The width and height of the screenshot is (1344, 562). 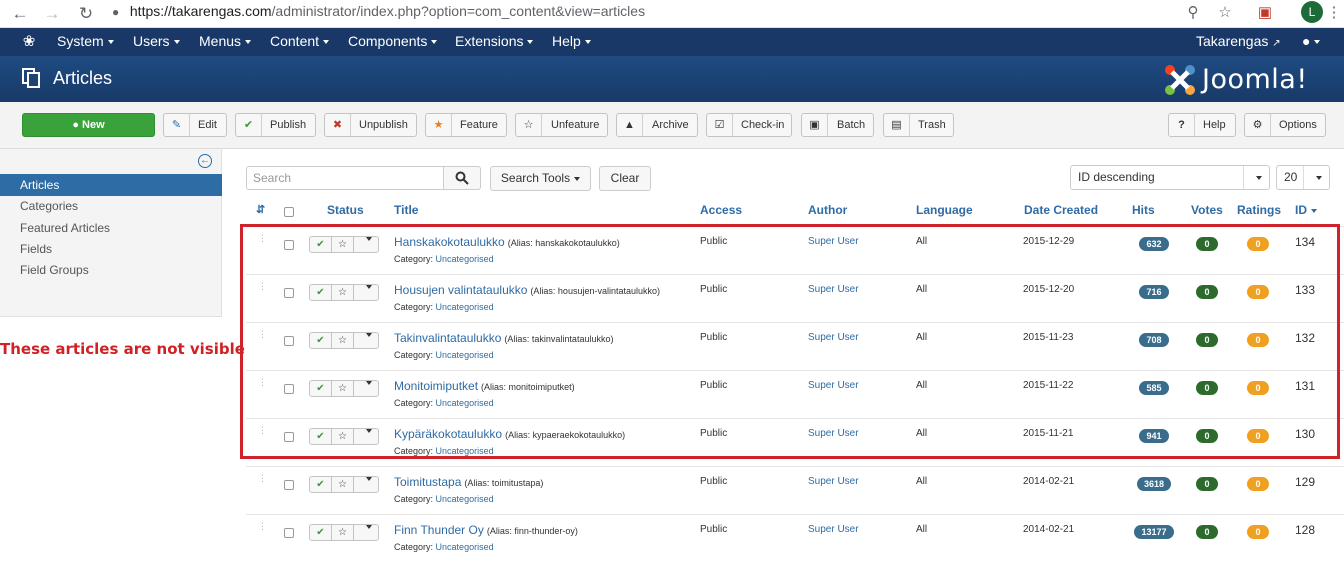 What do you see at coordinates (494, 42) in the screenshot?
I see `menu-extensions: Extensions` at bounding box center [494, 42].